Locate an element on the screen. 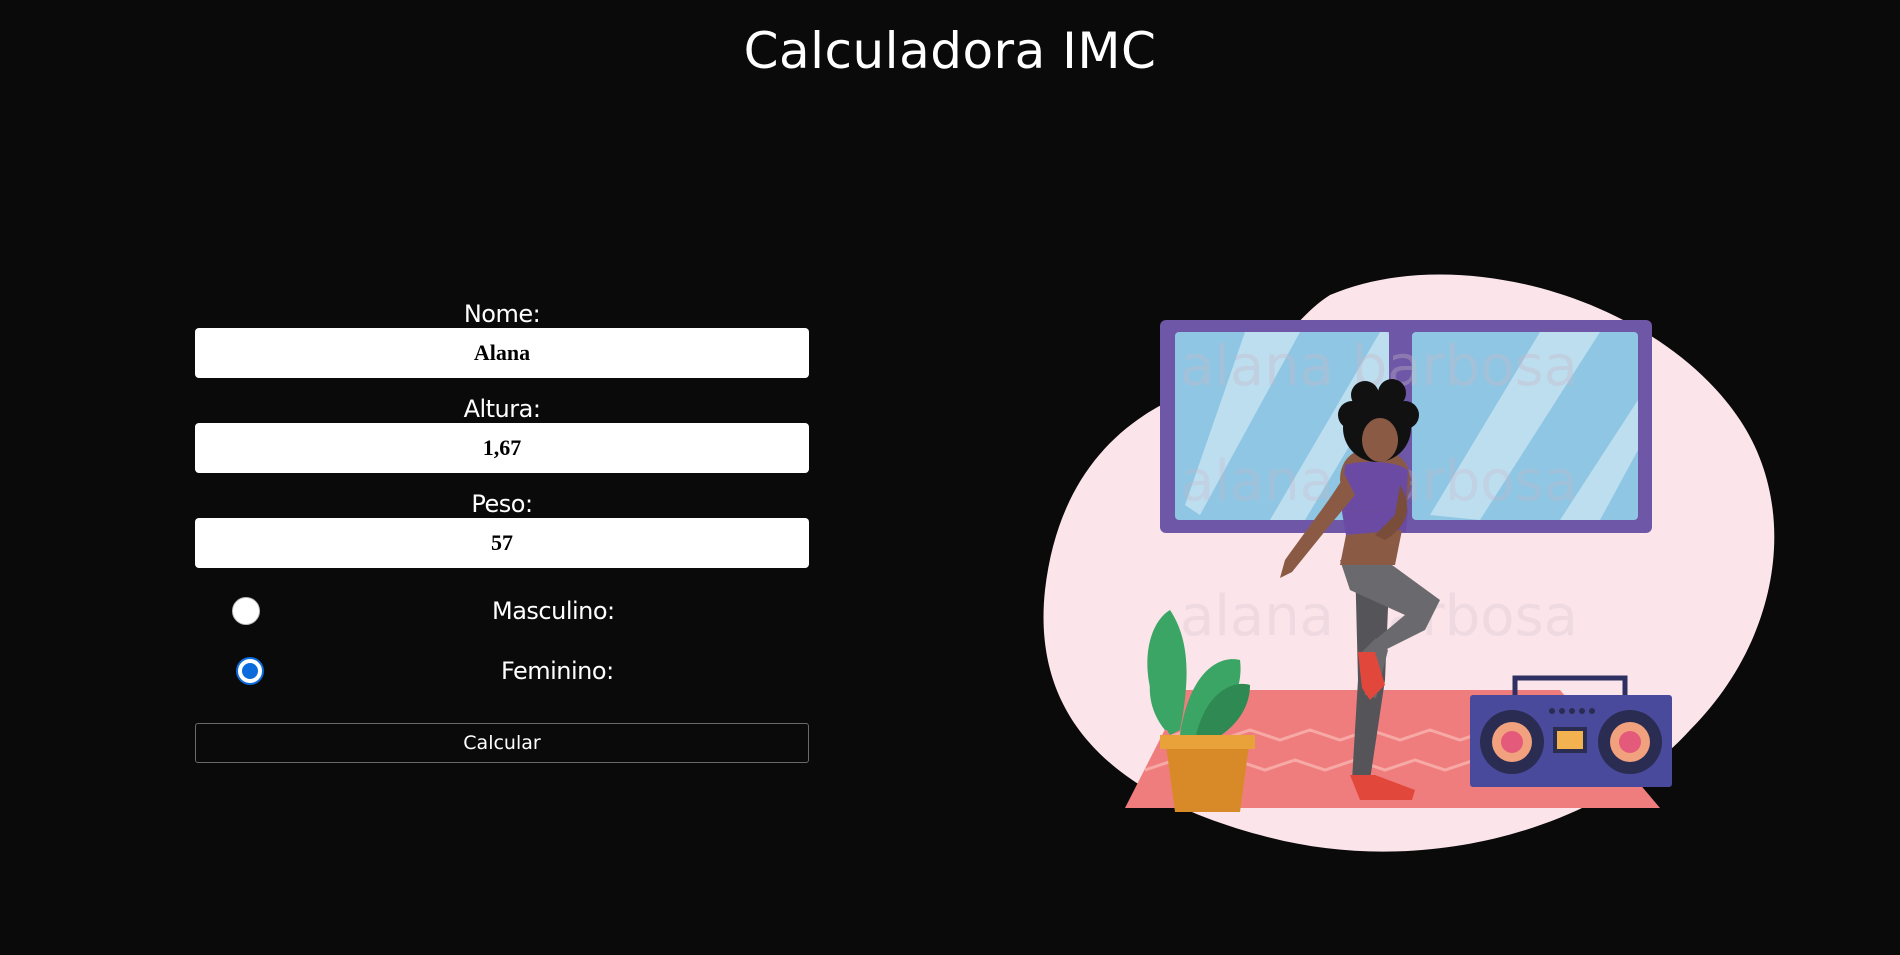 The image size is (1900, 955). weight-label: Peso: is located at coordinates (502, 504).